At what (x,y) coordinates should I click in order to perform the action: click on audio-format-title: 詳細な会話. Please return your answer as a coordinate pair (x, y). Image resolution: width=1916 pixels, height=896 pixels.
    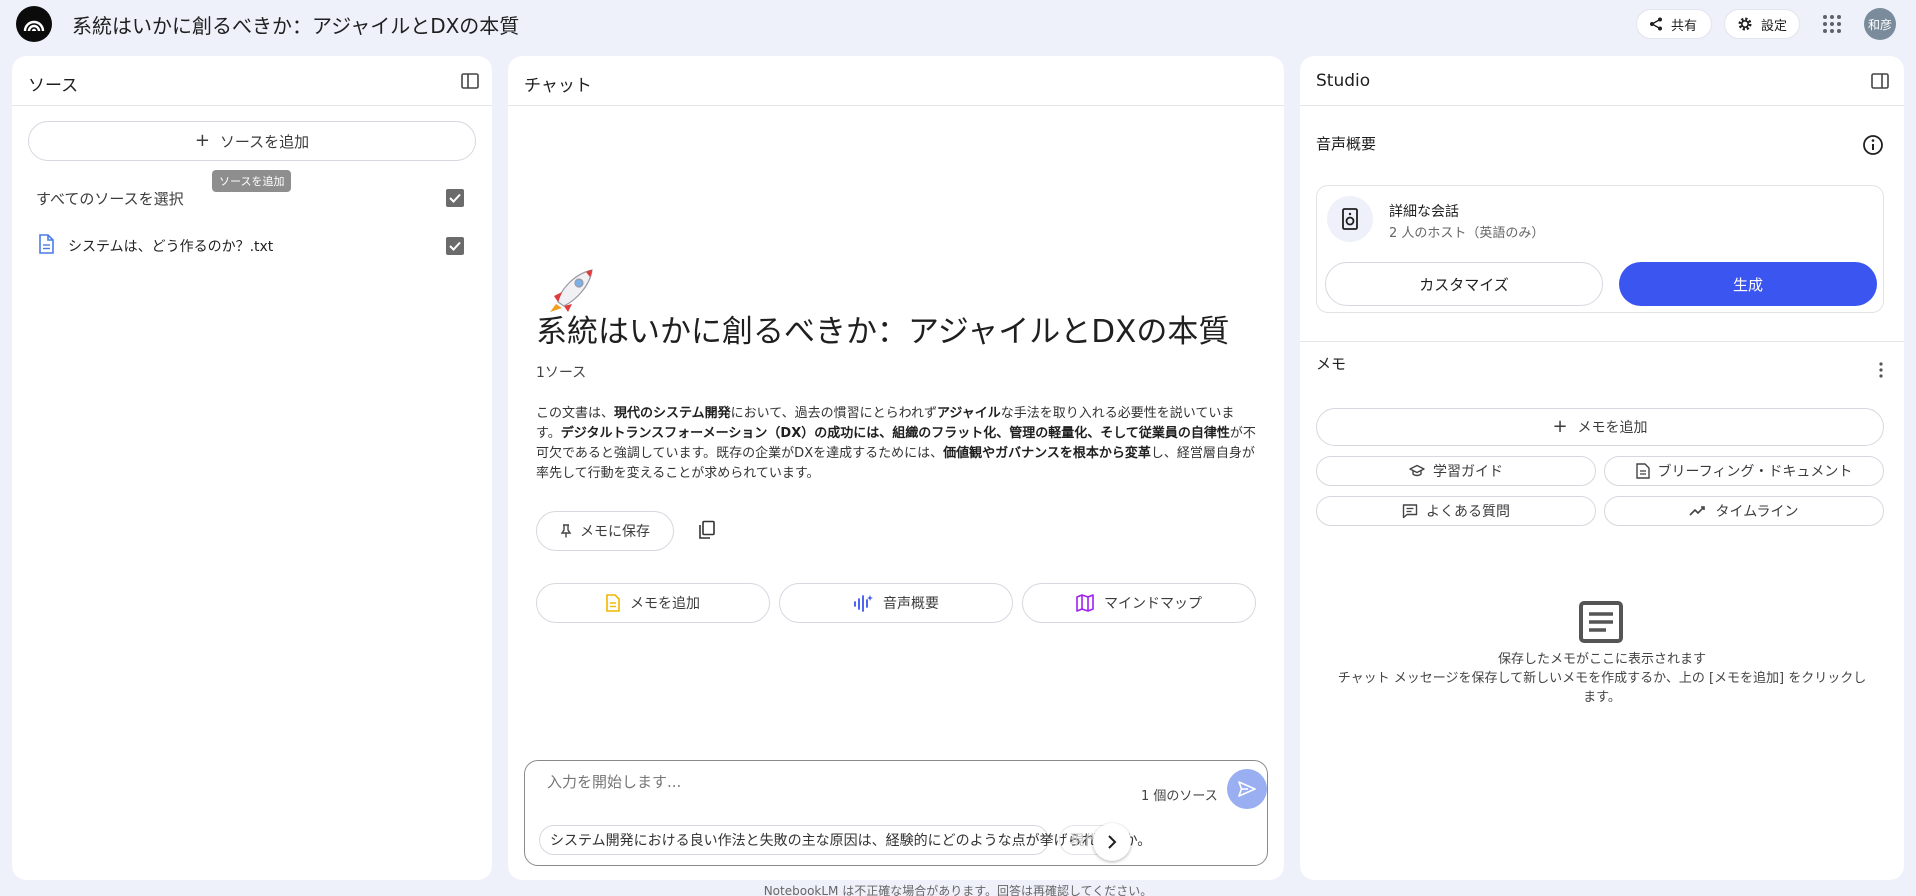
    Looking at the image, I should click on (1424, 212).